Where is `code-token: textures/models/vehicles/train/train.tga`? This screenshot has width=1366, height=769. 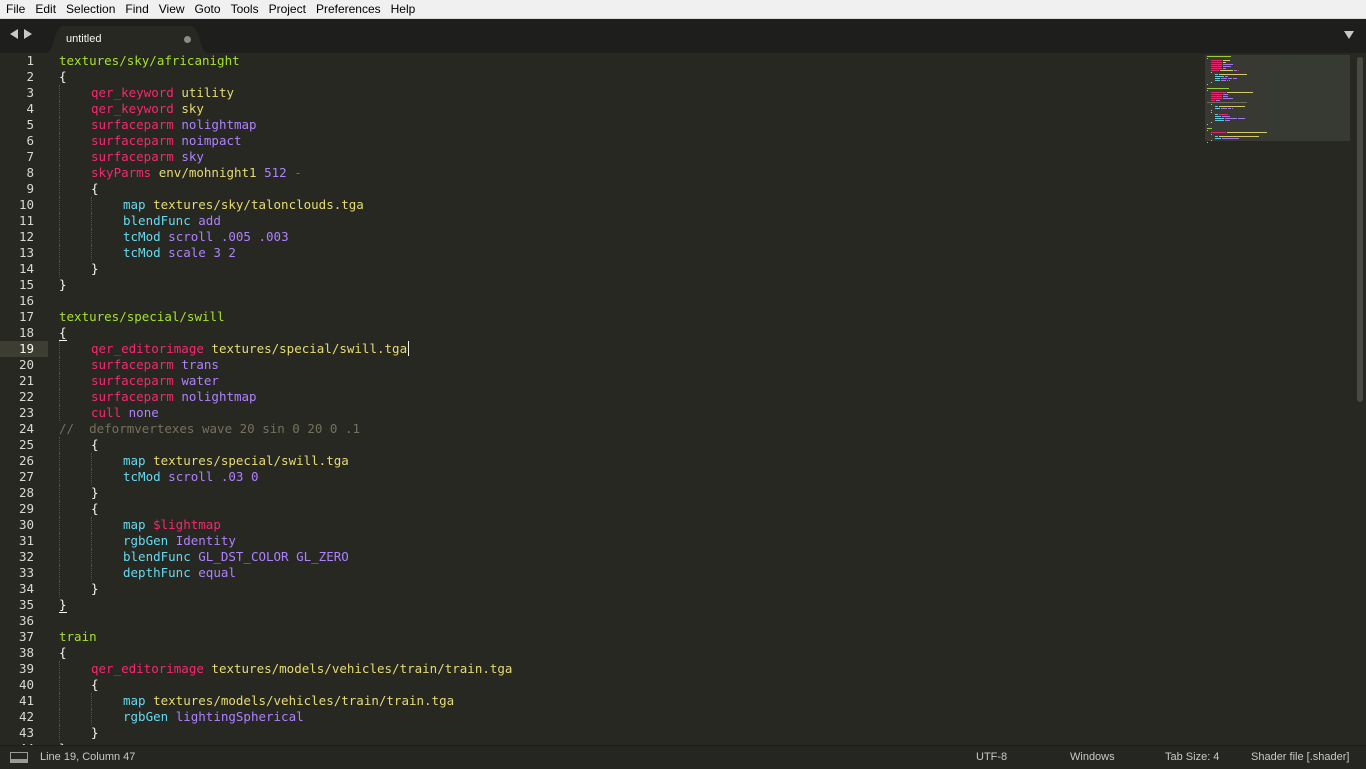
code-token: textures/models/vehicles/train/train.tga is located at coordinates (304, 700).